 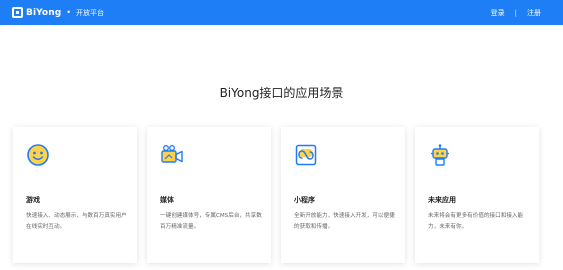 I want to click on brand-logo: BiYong • 开放平台, so click(x=58, y=12).